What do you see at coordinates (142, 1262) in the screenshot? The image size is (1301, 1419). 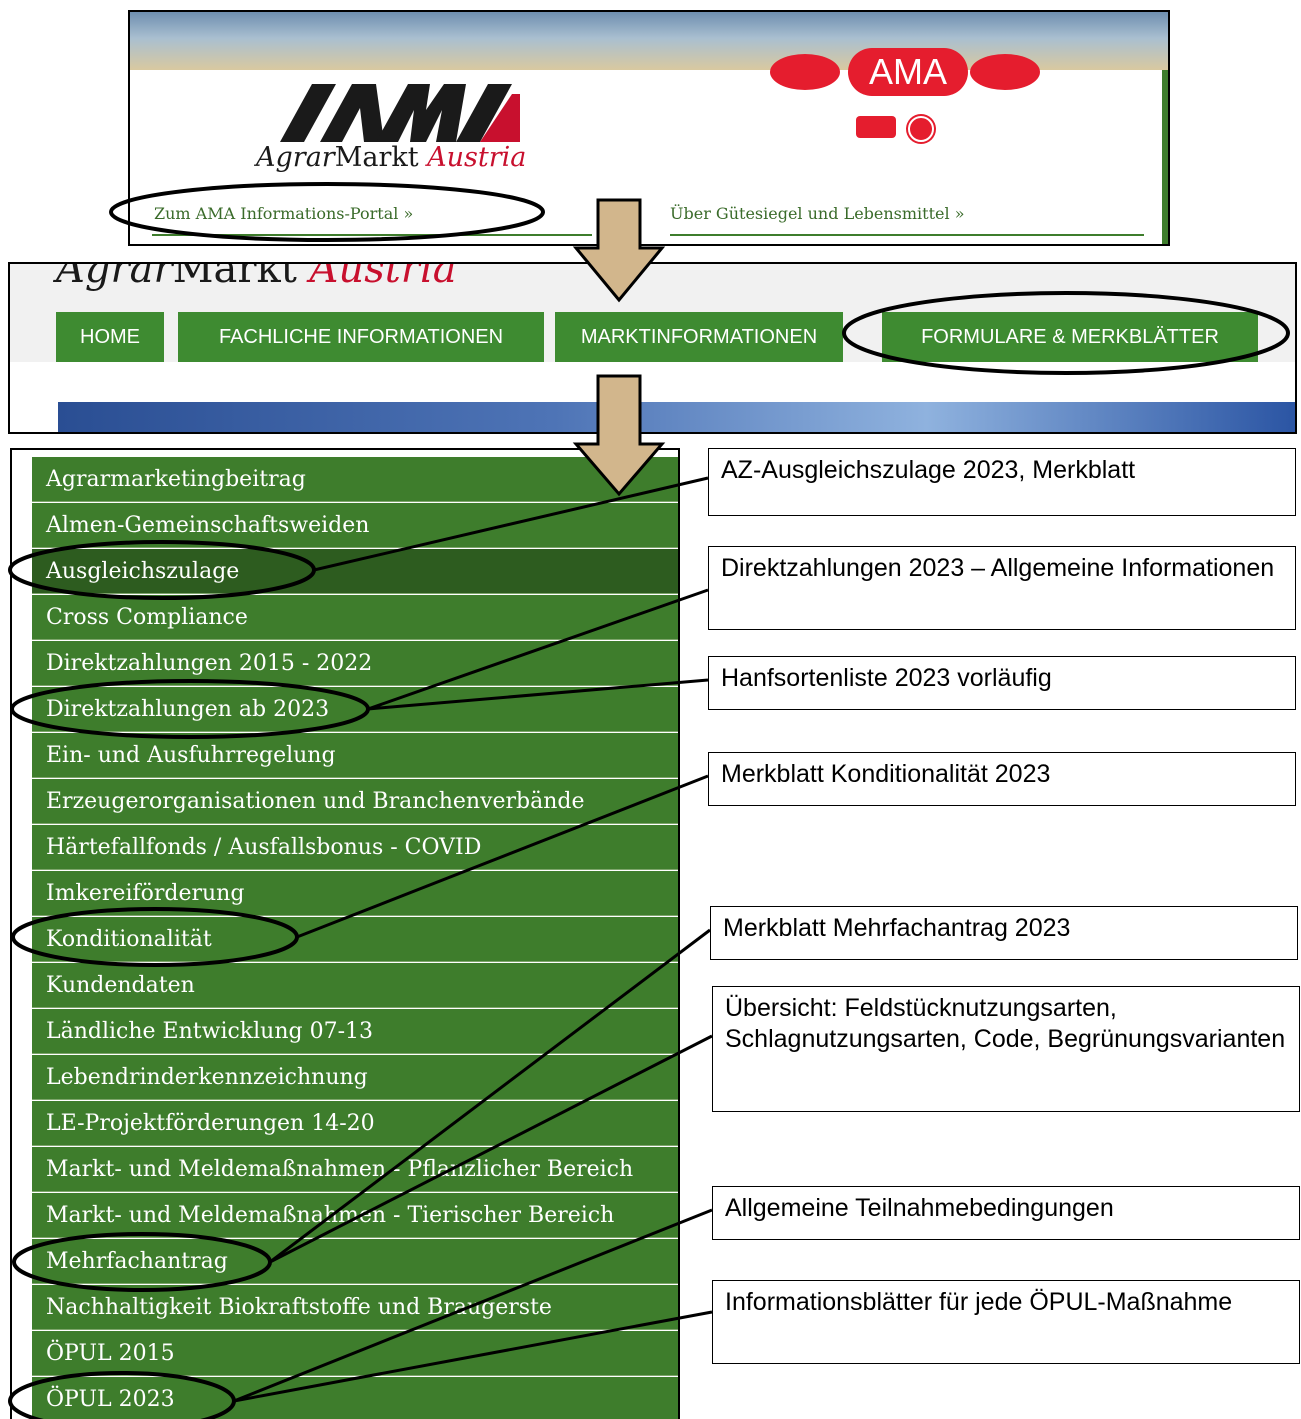 I see `highlight-ellipse-mehrfachantrag` at bounding box center [142, 1262].